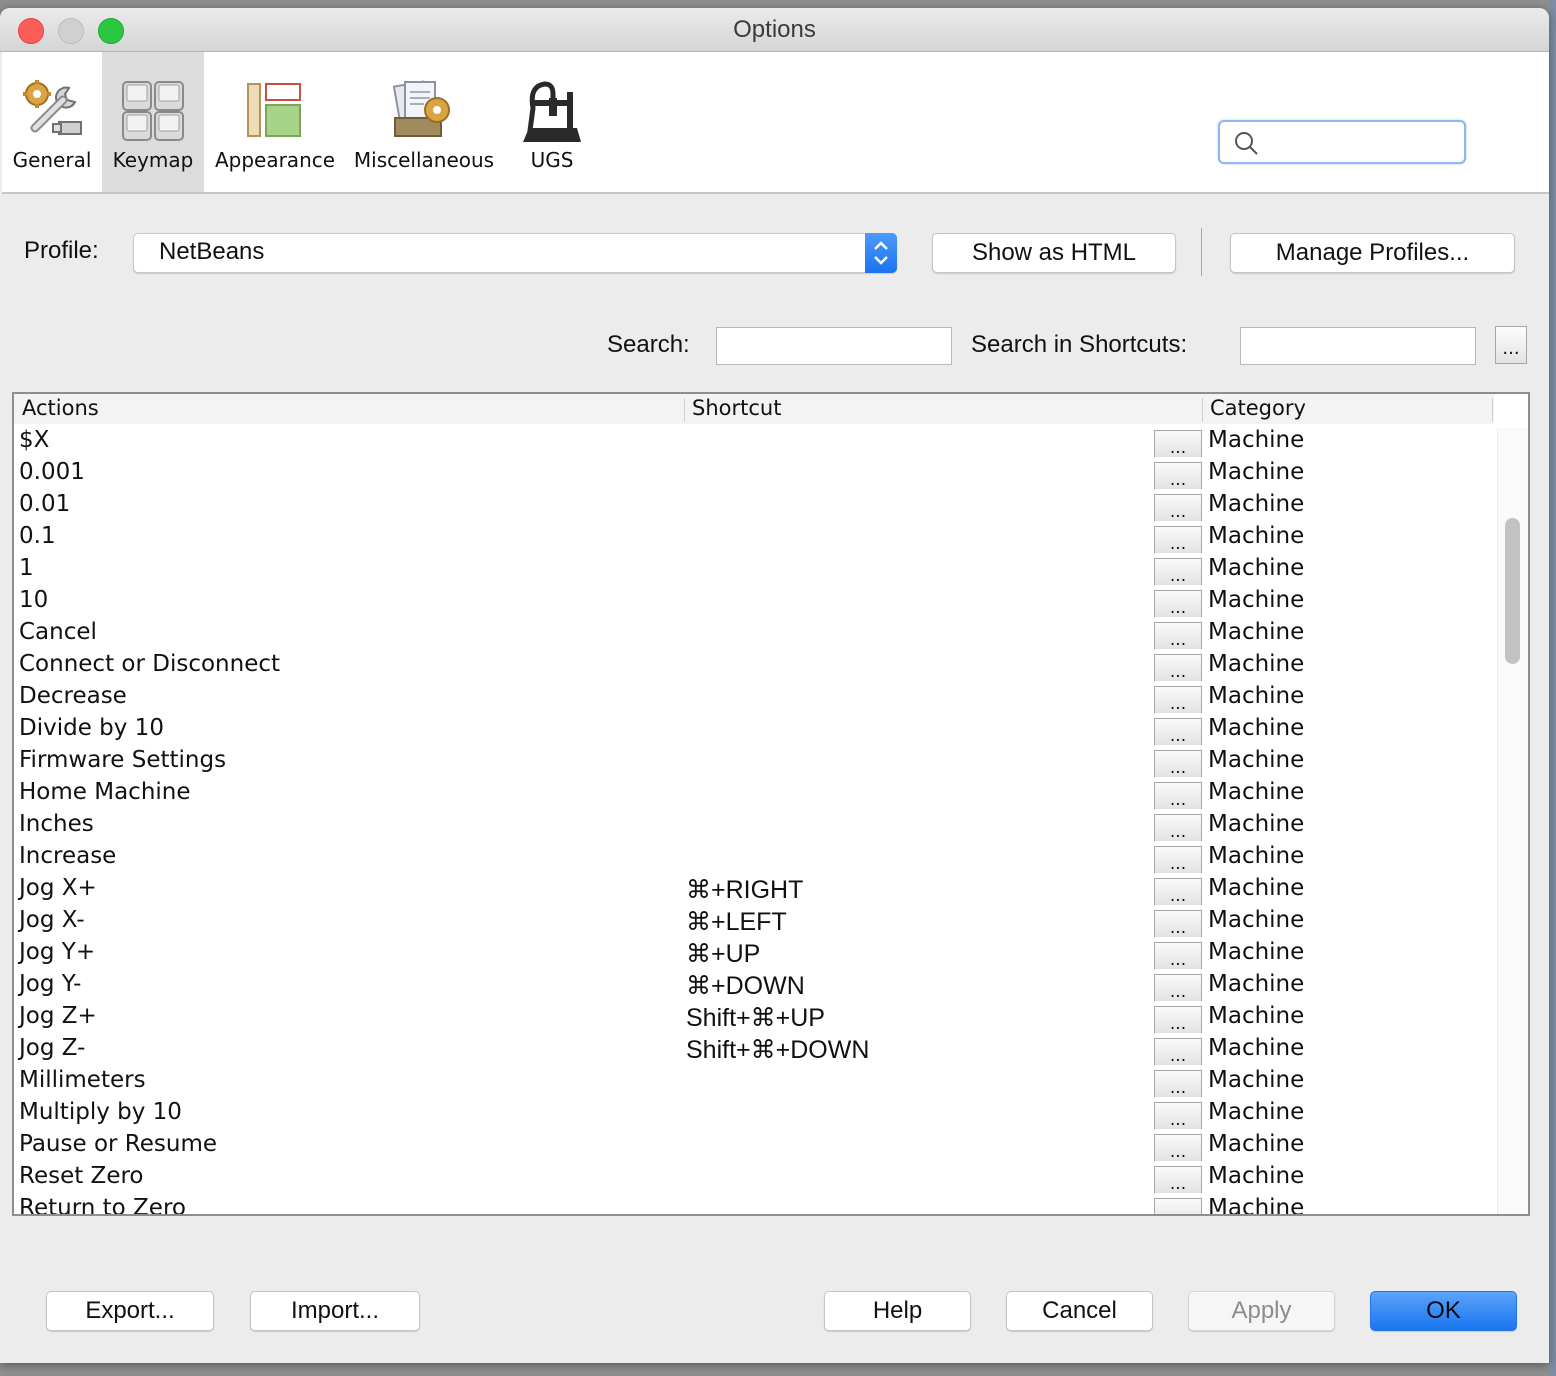 The width and height of the screenshot is (1556, 1376). I want to click on column-header-category: Category, so click(1258, 408).